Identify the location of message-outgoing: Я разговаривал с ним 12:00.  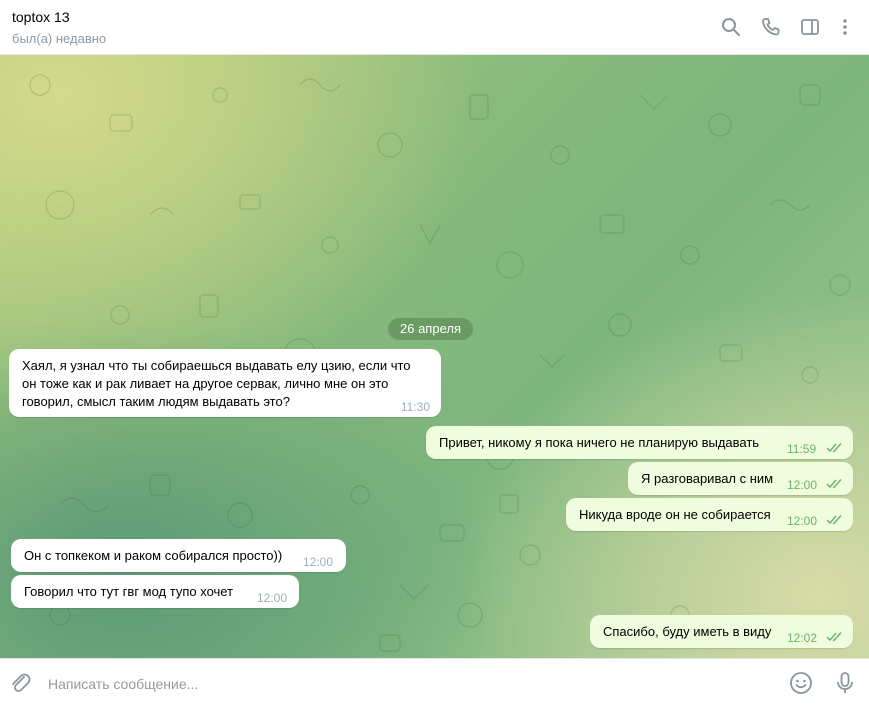
(740, 478).